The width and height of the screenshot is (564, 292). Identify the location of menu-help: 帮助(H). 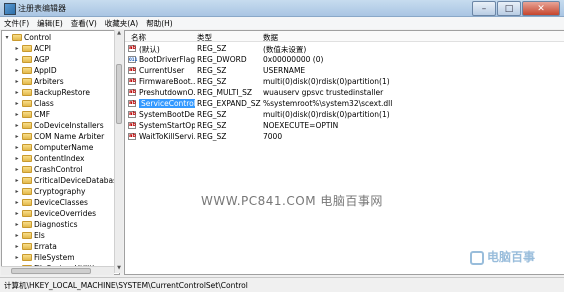
(159, 23).